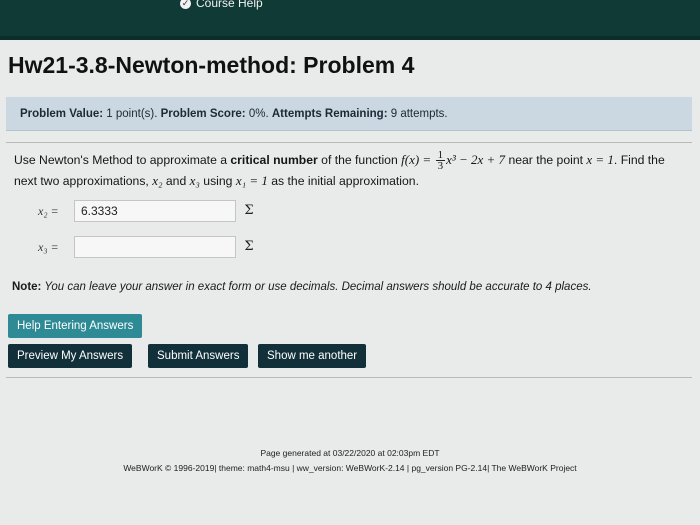  Describe the element at coordinates (155, 247) in the screenshot. I see `x3-answer-input` at that location.